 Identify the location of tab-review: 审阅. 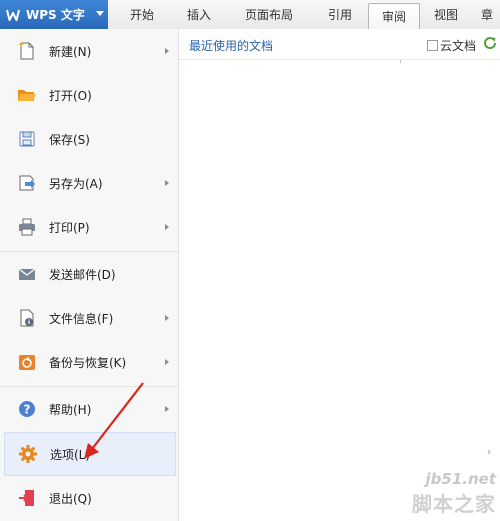
(394, 16).